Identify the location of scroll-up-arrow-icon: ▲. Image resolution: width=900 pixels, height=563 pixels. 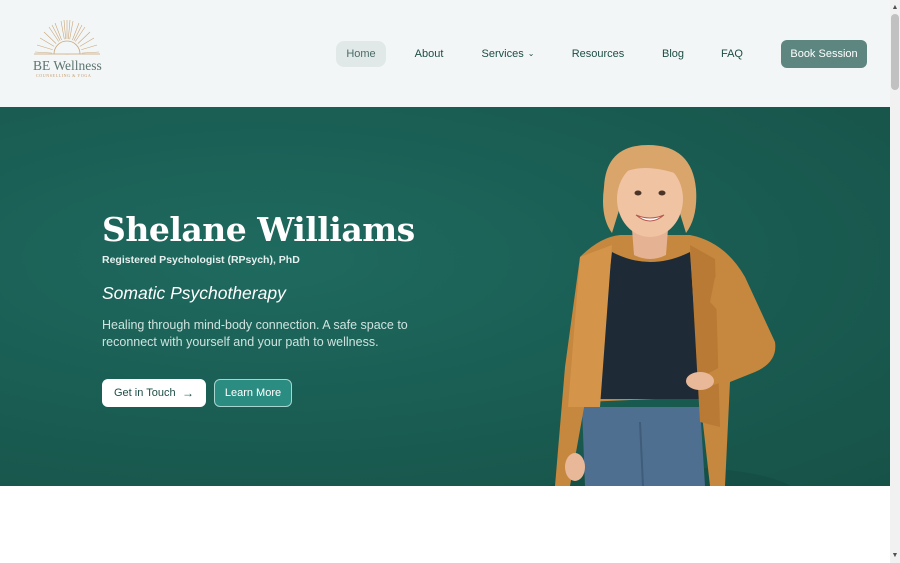
(895, 8).